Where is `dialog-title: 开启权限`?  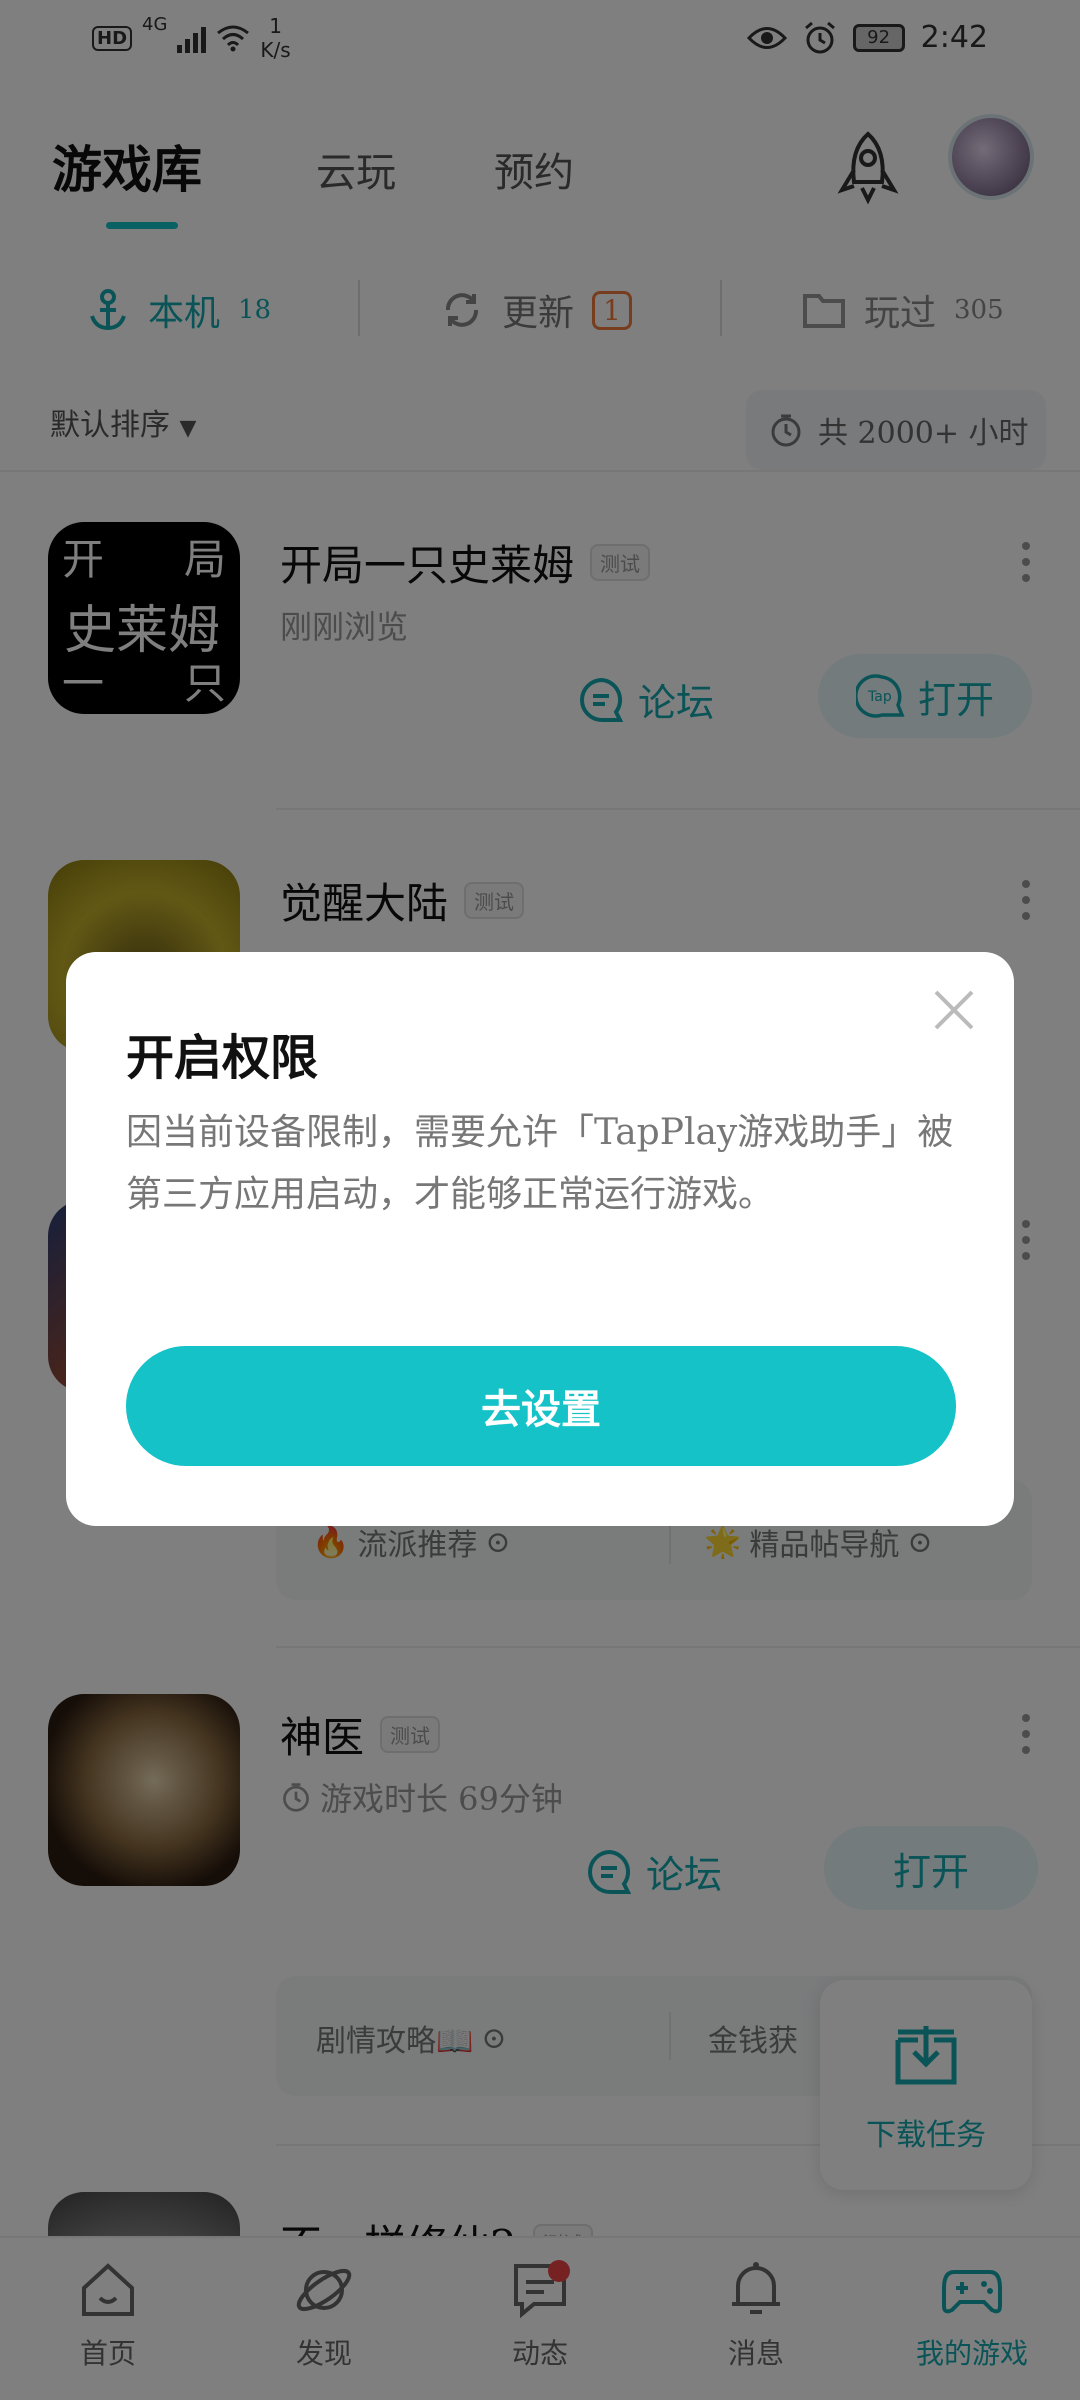 dialog-title: 开启权限 is located at coordinates (222, 1058).